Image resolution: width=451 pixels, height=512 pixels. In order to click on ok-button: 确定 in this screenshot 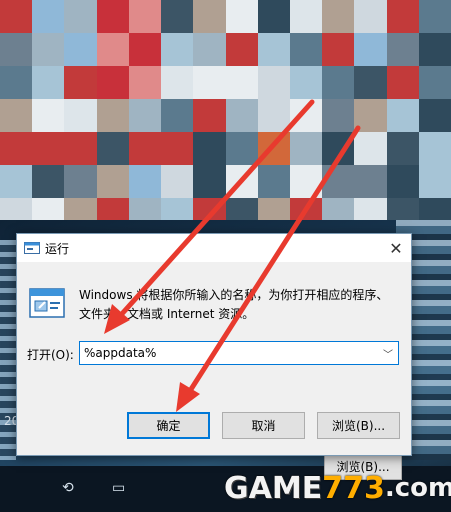, I will do `click(168, 425)`.